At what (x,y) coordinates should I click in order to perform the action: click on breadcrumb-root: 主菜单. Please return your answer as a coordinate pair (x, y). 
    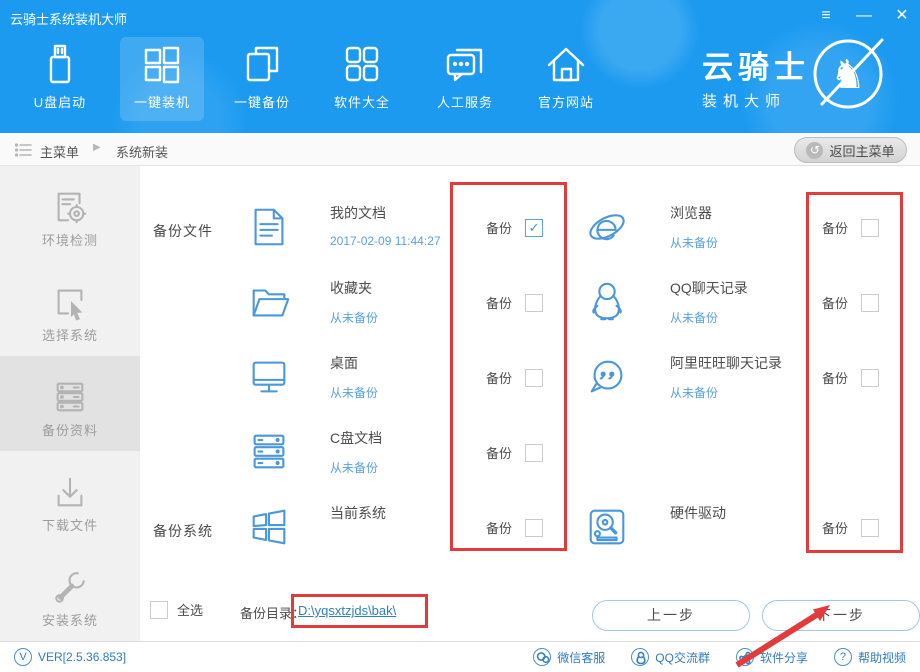
    Looking at the image, I should click on (59, 151).